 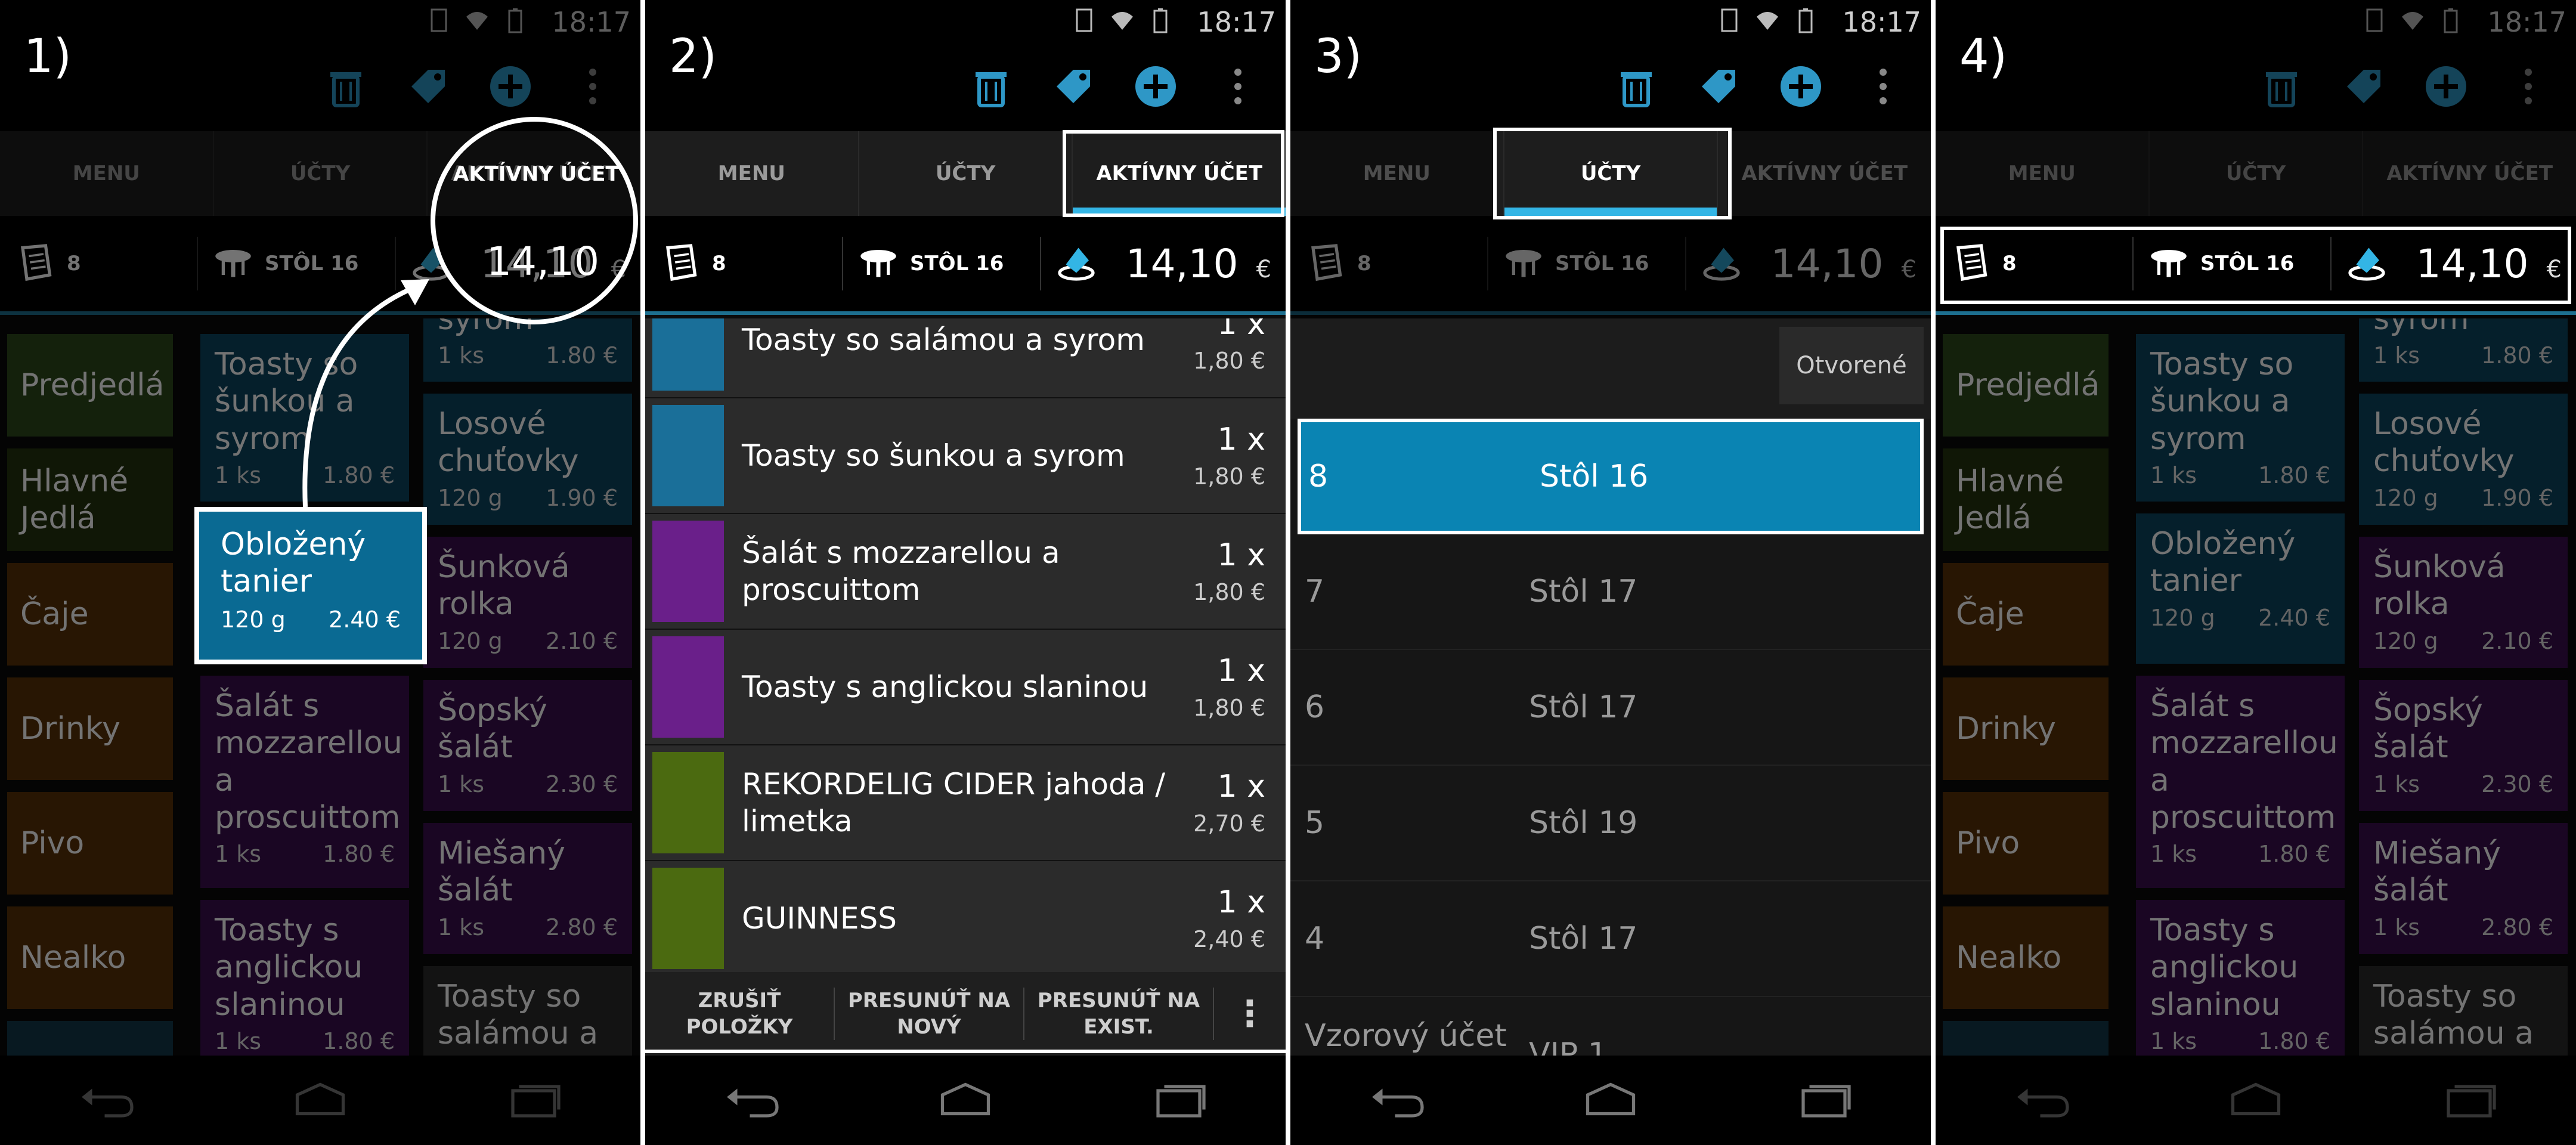 What do you see at coordinates (297, 263) in the screenshot?
I see `info-table: STÔL 16` at bounding box center [297, 263].